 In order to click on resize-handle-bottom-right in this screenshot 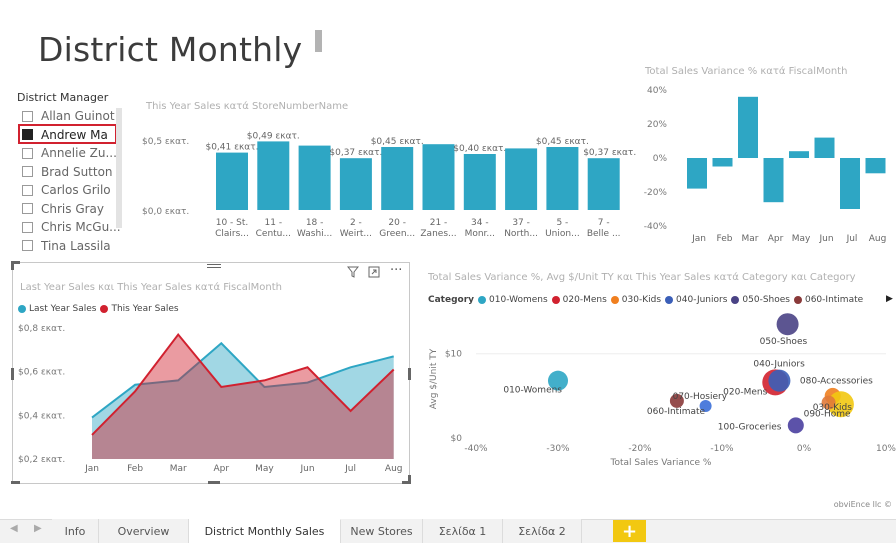, I will do `click(409, 479)`.